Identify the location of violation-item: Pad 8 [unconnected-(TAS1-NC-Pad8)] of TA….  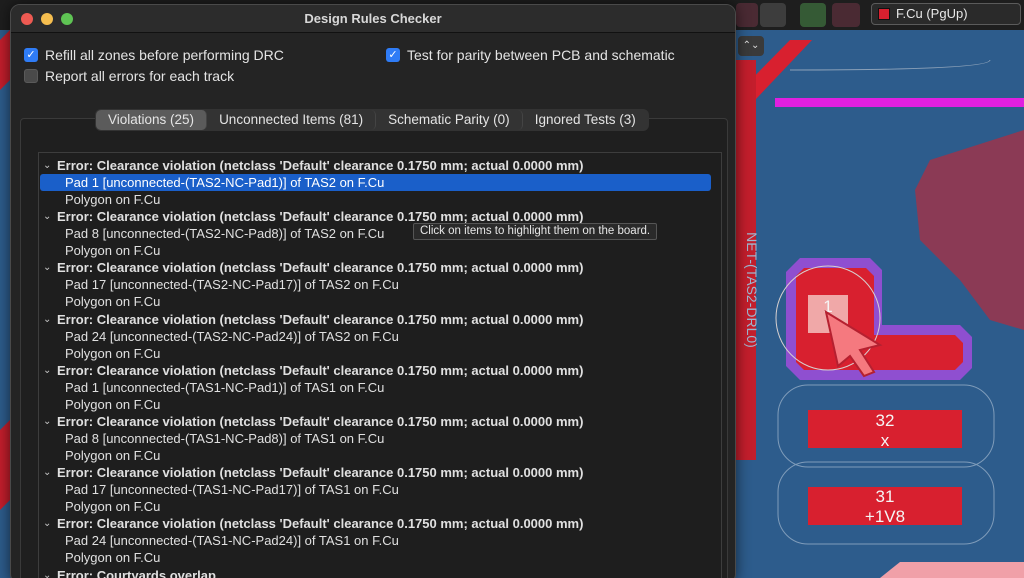
(380, 438).